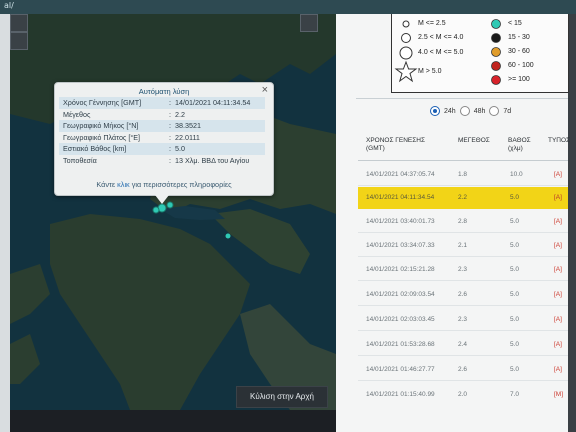 The width and height of the screenshot is (576, 432). What do you see at coordinates (400, 174) in the screenshot?
I see `cell-time: 14/01/2021 04:37:05.74` at bounding box center [400, 174].